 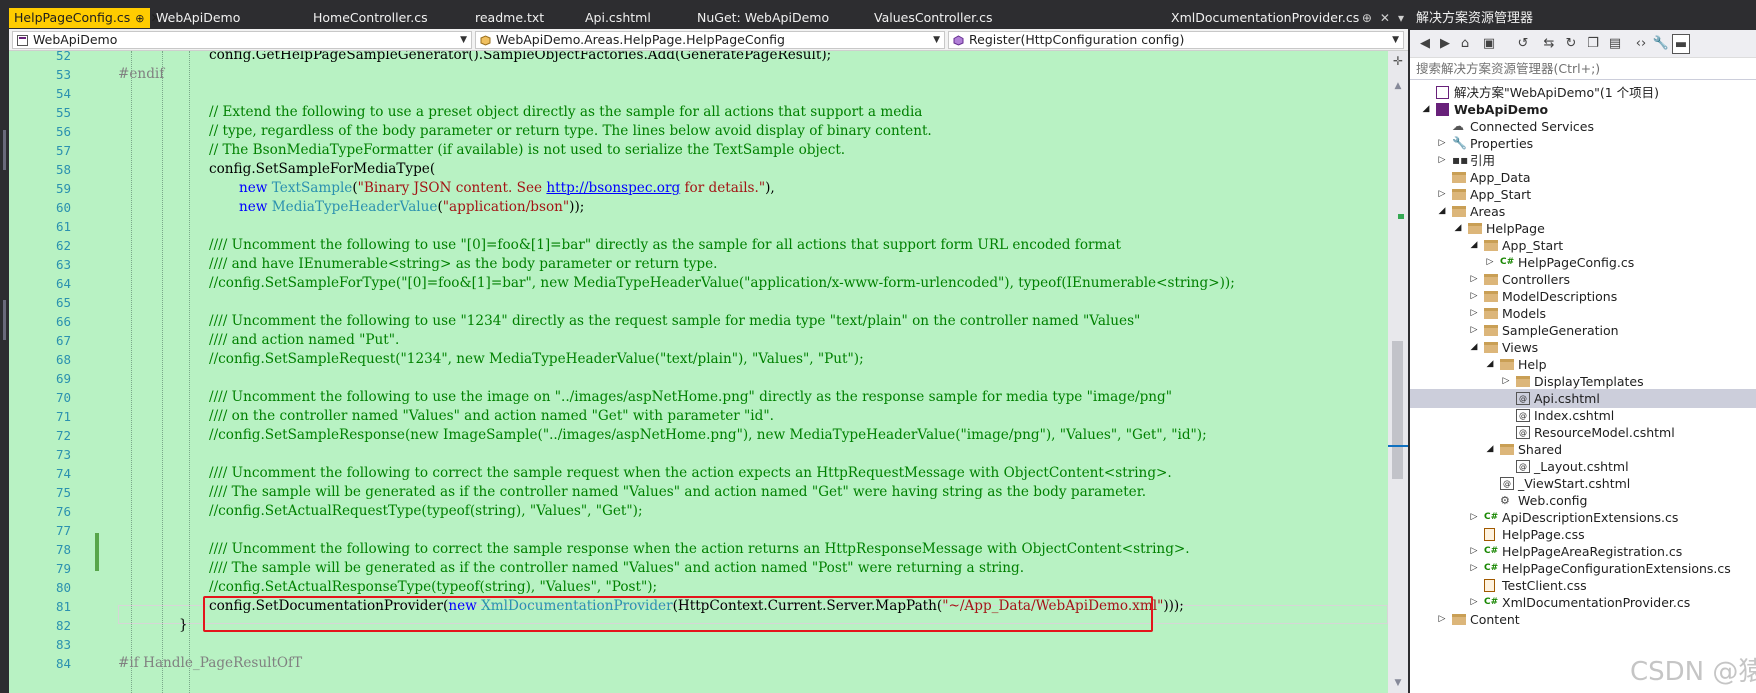 What do you see at coordinates (63, 416) in the screenshot?
I see `line-number: 71` at bounding box center [63, 416].